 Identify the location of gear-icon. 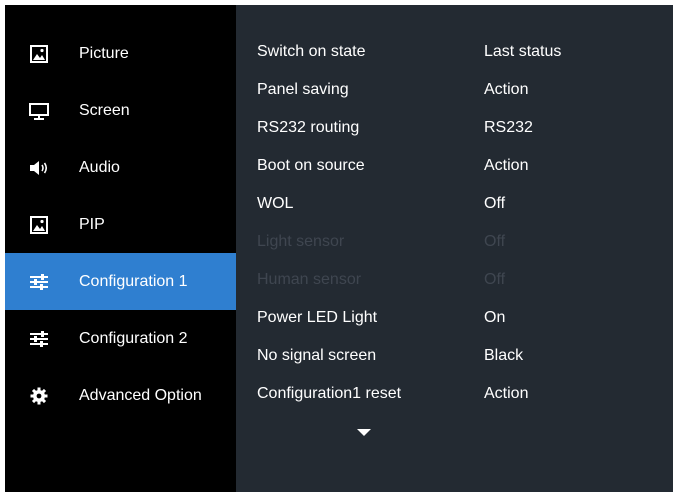
(39, 396).